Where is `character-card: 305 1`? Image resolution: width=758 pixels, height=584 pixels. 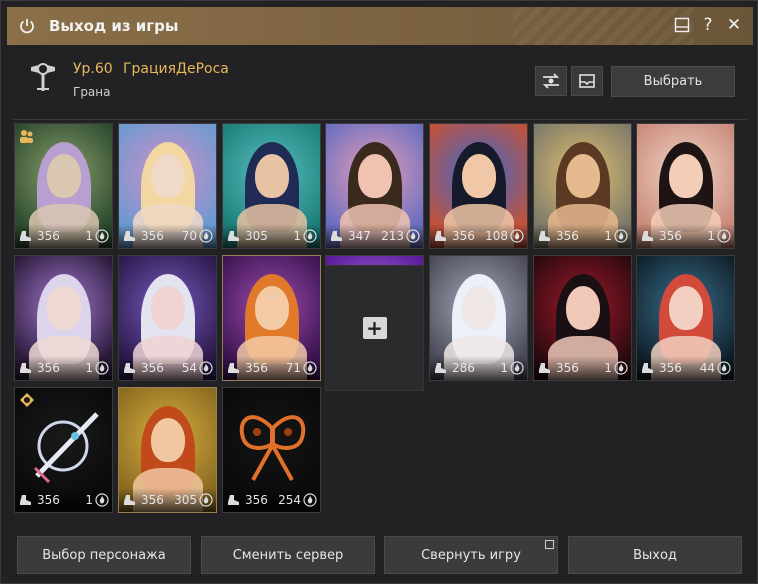 character-card: 305 1 is located at coordinates (271, 186).